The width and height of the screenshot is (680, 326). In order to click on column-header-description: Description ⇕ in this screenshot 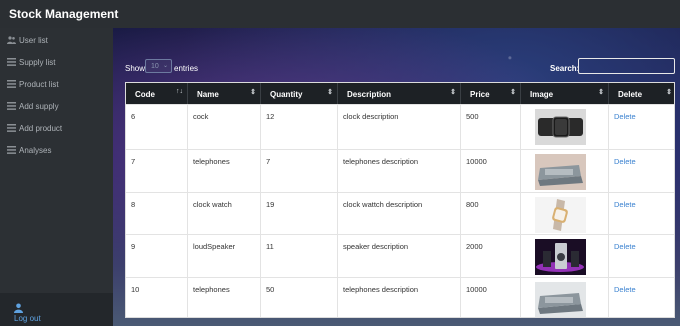, I will do `click(399, 93)`.